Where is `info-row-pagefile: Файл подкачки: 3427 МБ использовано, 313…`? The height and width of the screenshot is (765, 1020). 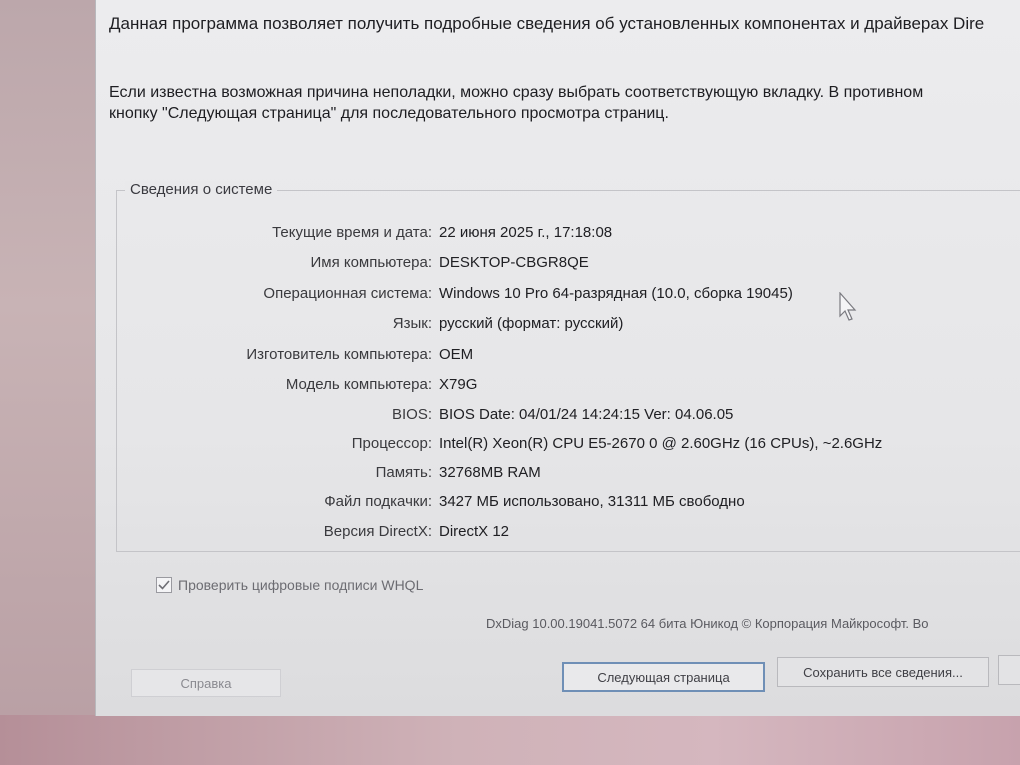 info-row-pagefile: Файл подкачки: 3427 МБ использовано, 313… is located at coordinates (568, 505).